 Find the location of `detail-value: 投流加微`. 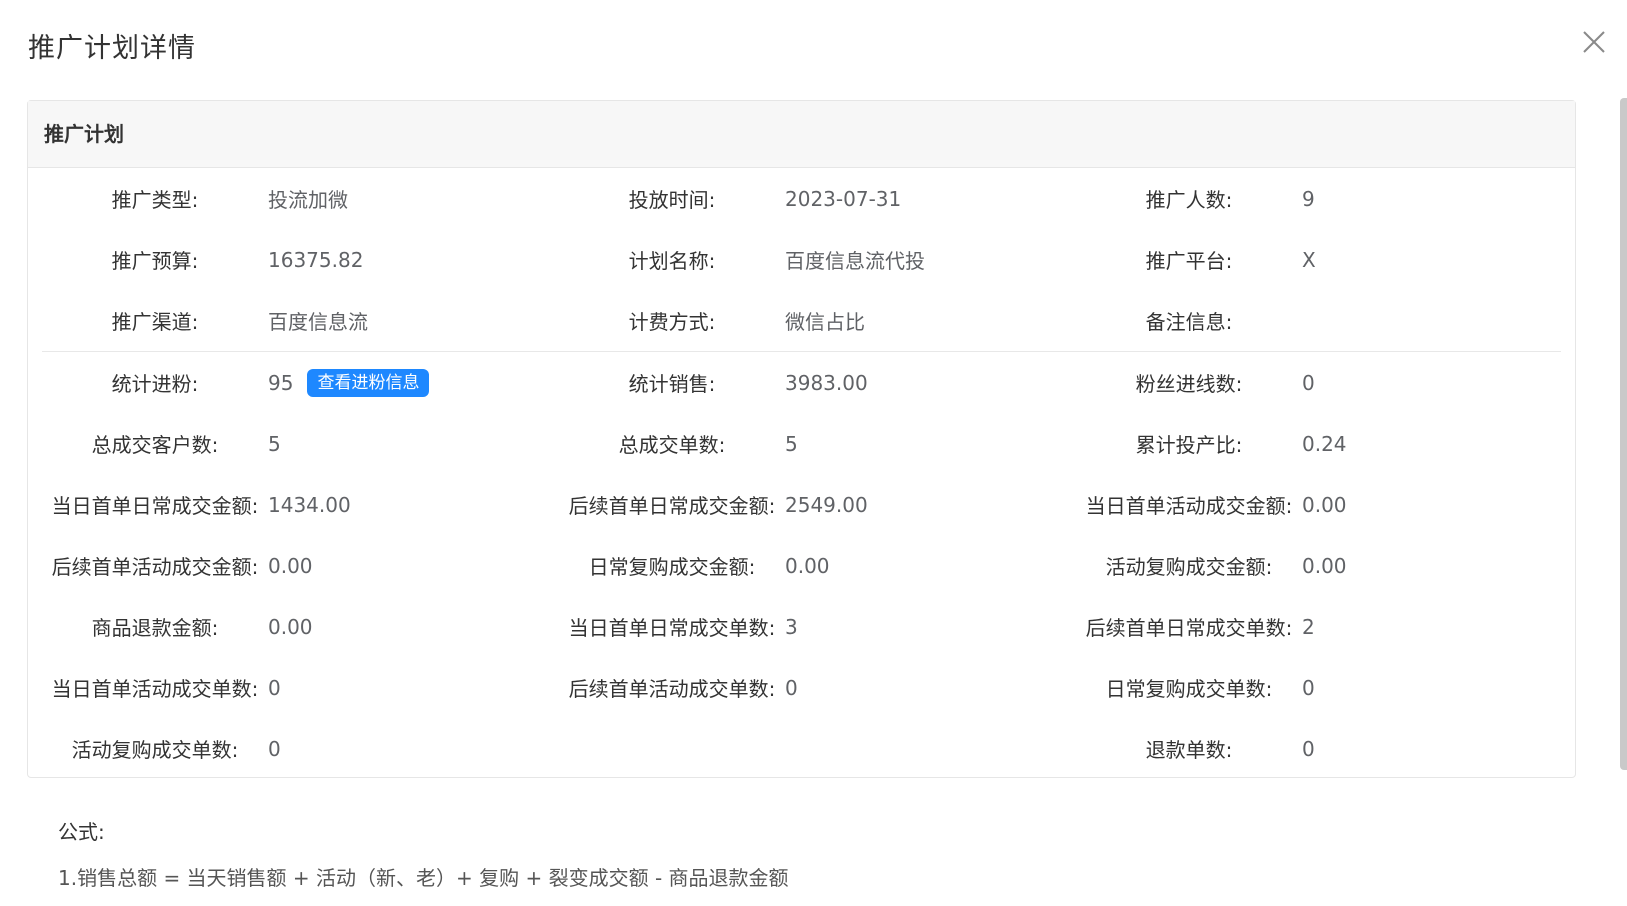

detail-value: 投流加微 is located at coordinates (308, 198).